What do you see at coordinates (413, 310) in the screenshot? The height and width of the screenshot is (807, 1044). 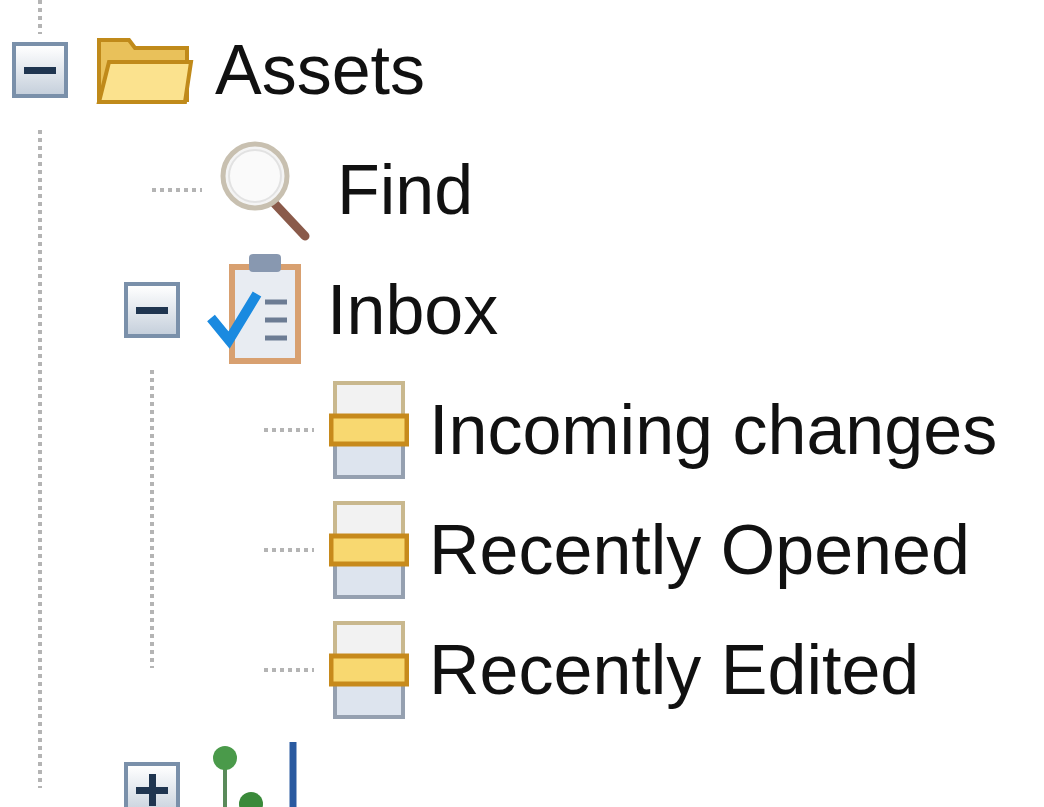 I see `tree-item-label: Inbox` at bounding box center [413, 310].